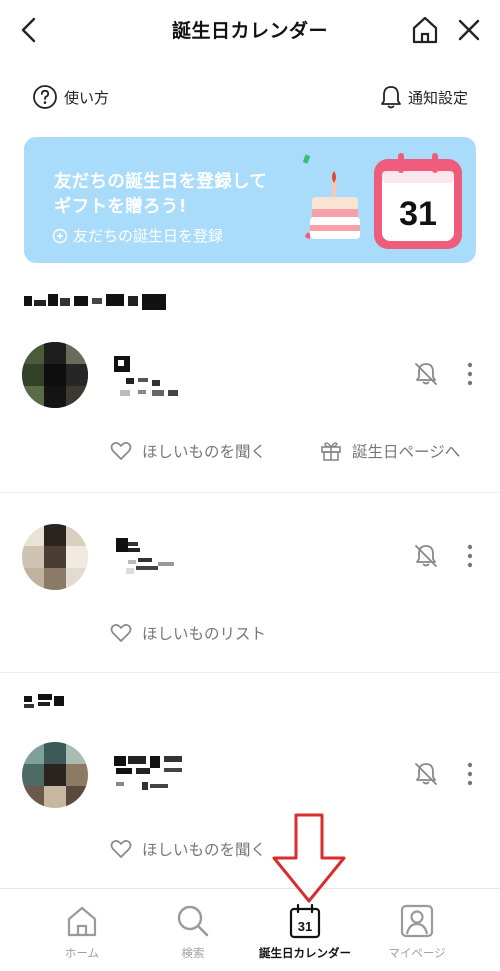 The width and height of the screenshot is (500, 971). What do you see at coordinates (382, 201) in the screenshot?
I see `cake-calendar-illustration: 31` at bounding box center [382, 201].